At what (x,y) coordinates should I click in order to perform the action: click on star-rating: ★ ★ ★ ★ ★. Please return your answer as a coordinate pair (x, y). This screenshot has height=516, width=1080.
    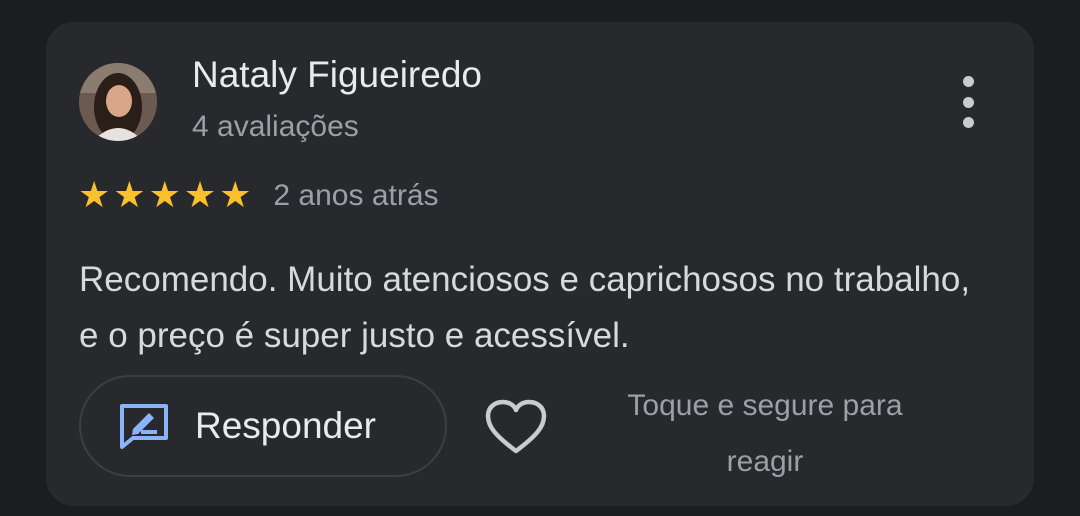
    Looking at the image, I should click on (164, 196).